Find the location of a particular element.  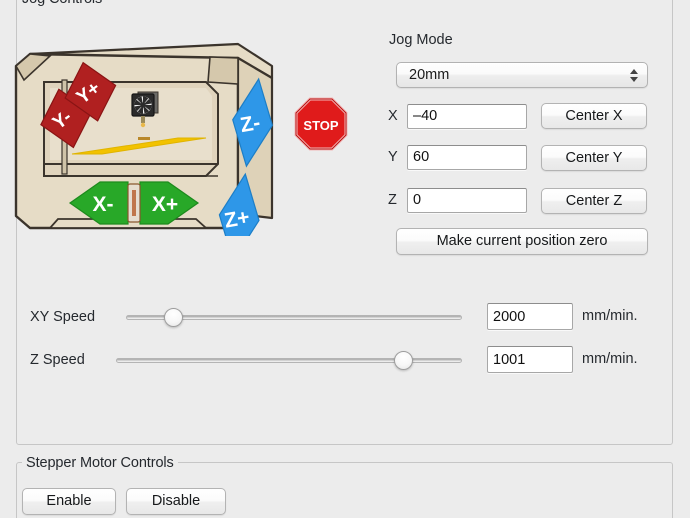

z-speed-slider-thumb is located at coordinates (403, 360).